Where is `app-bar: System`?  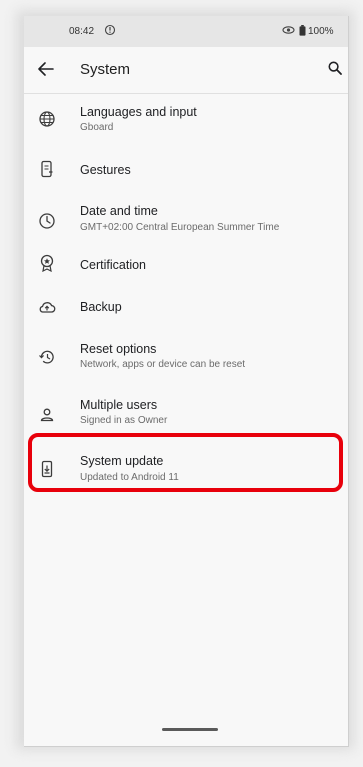
app-bar: System is located at coordinates (186, 70).